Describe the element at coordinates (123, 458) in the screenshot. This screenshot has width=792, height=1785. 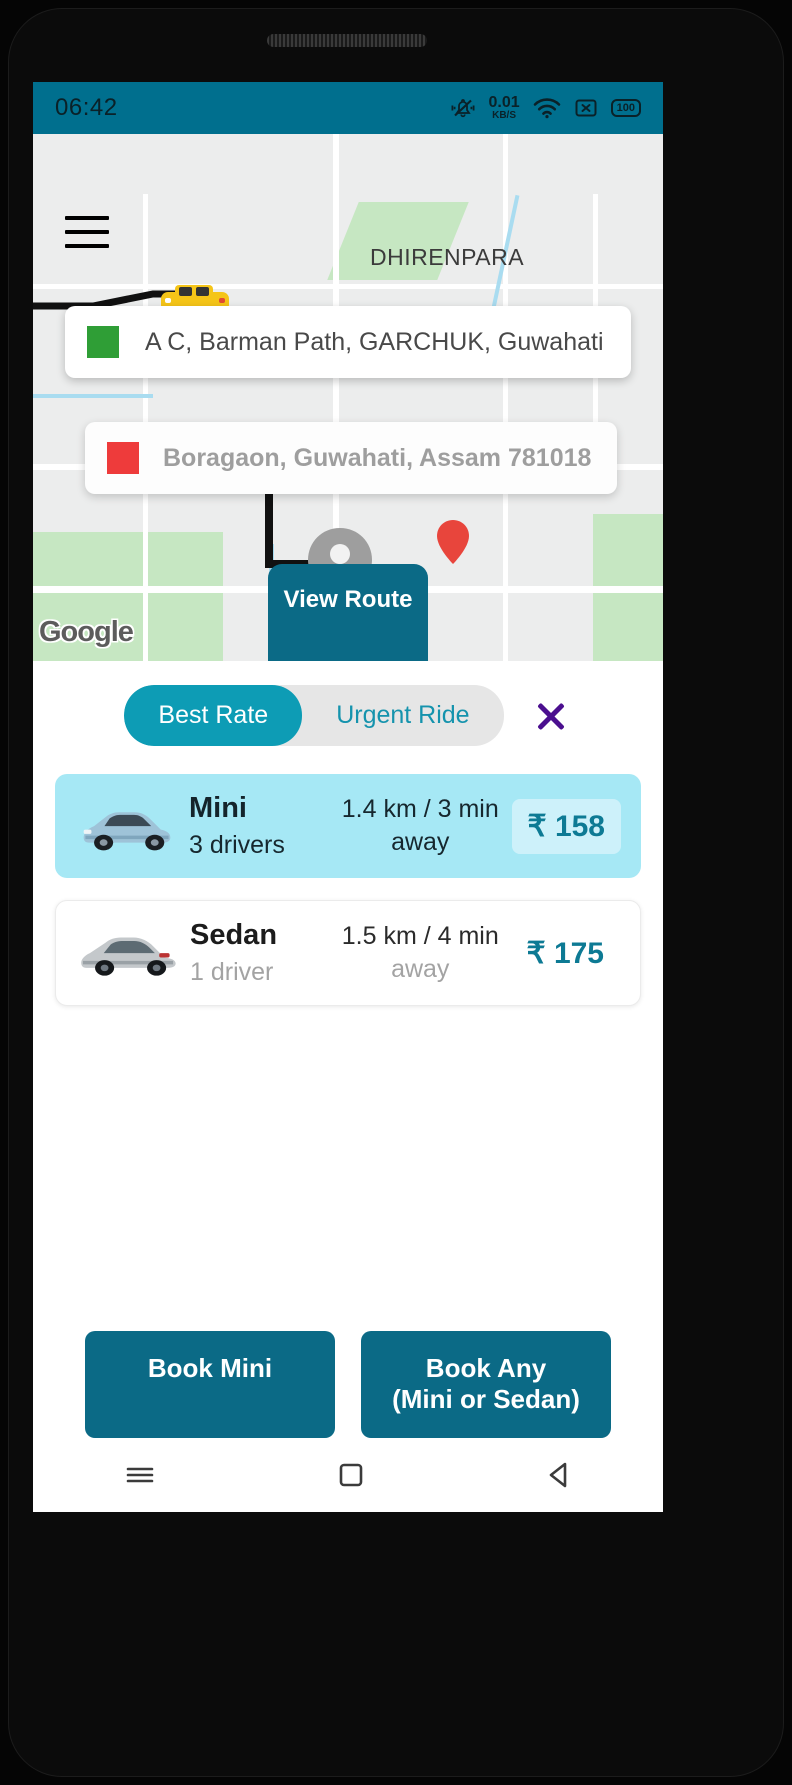
I see `destination-marker-icon` at that location.